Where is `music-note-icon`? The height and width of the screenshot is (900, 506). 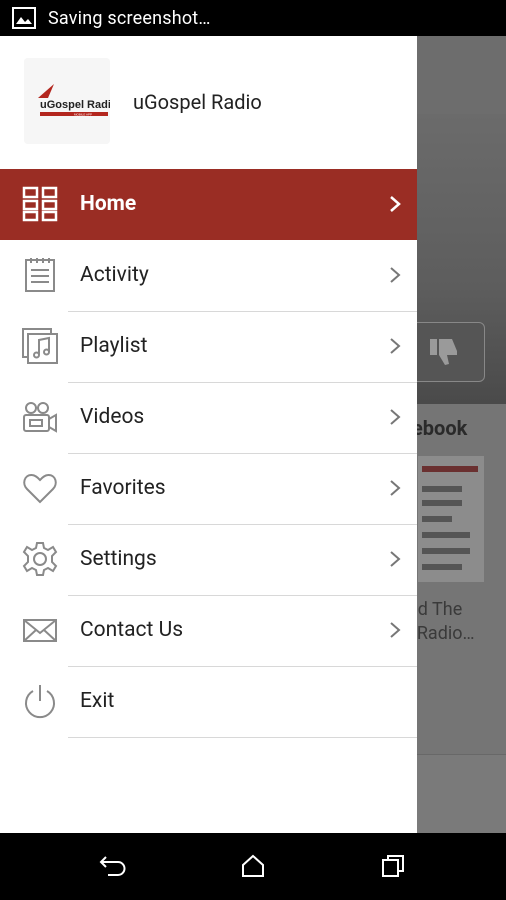 music-note-icon is located at coordinates (40, 346).